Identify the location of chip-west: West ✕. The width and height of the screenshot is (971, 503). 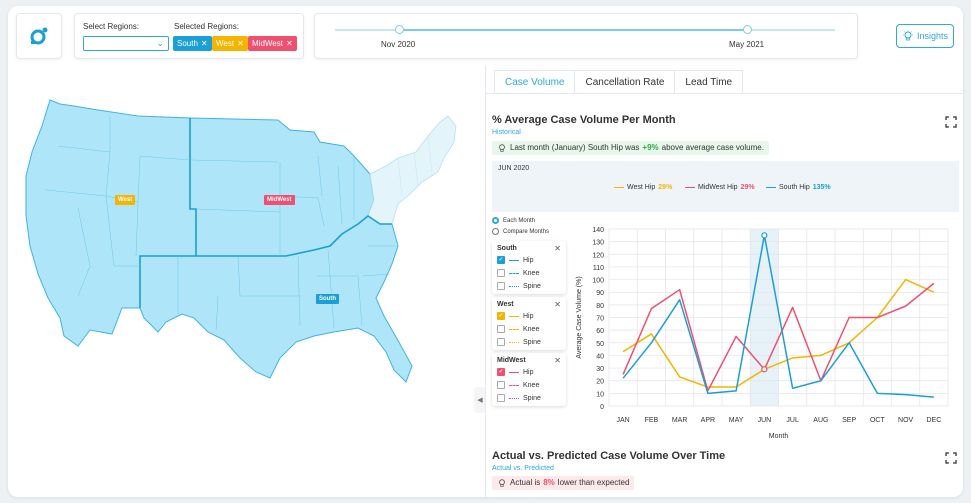
(230, 43).